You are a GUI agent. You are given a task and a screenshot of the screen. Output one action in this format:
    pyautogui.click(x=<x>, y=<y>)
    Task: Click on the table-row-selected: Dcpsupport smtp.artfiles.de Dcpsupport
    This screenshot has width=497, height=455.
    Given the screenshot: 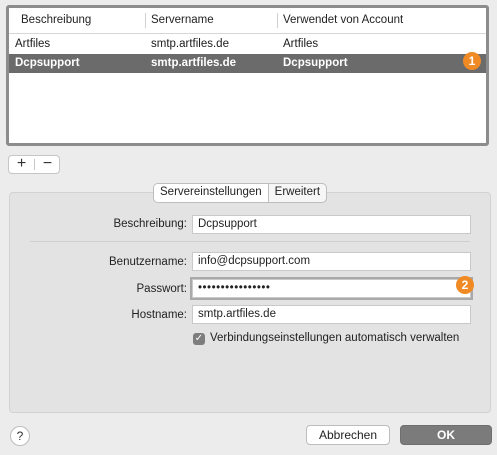 What is the action you would take?
    pyautogui.click(x=247, y=63)
    